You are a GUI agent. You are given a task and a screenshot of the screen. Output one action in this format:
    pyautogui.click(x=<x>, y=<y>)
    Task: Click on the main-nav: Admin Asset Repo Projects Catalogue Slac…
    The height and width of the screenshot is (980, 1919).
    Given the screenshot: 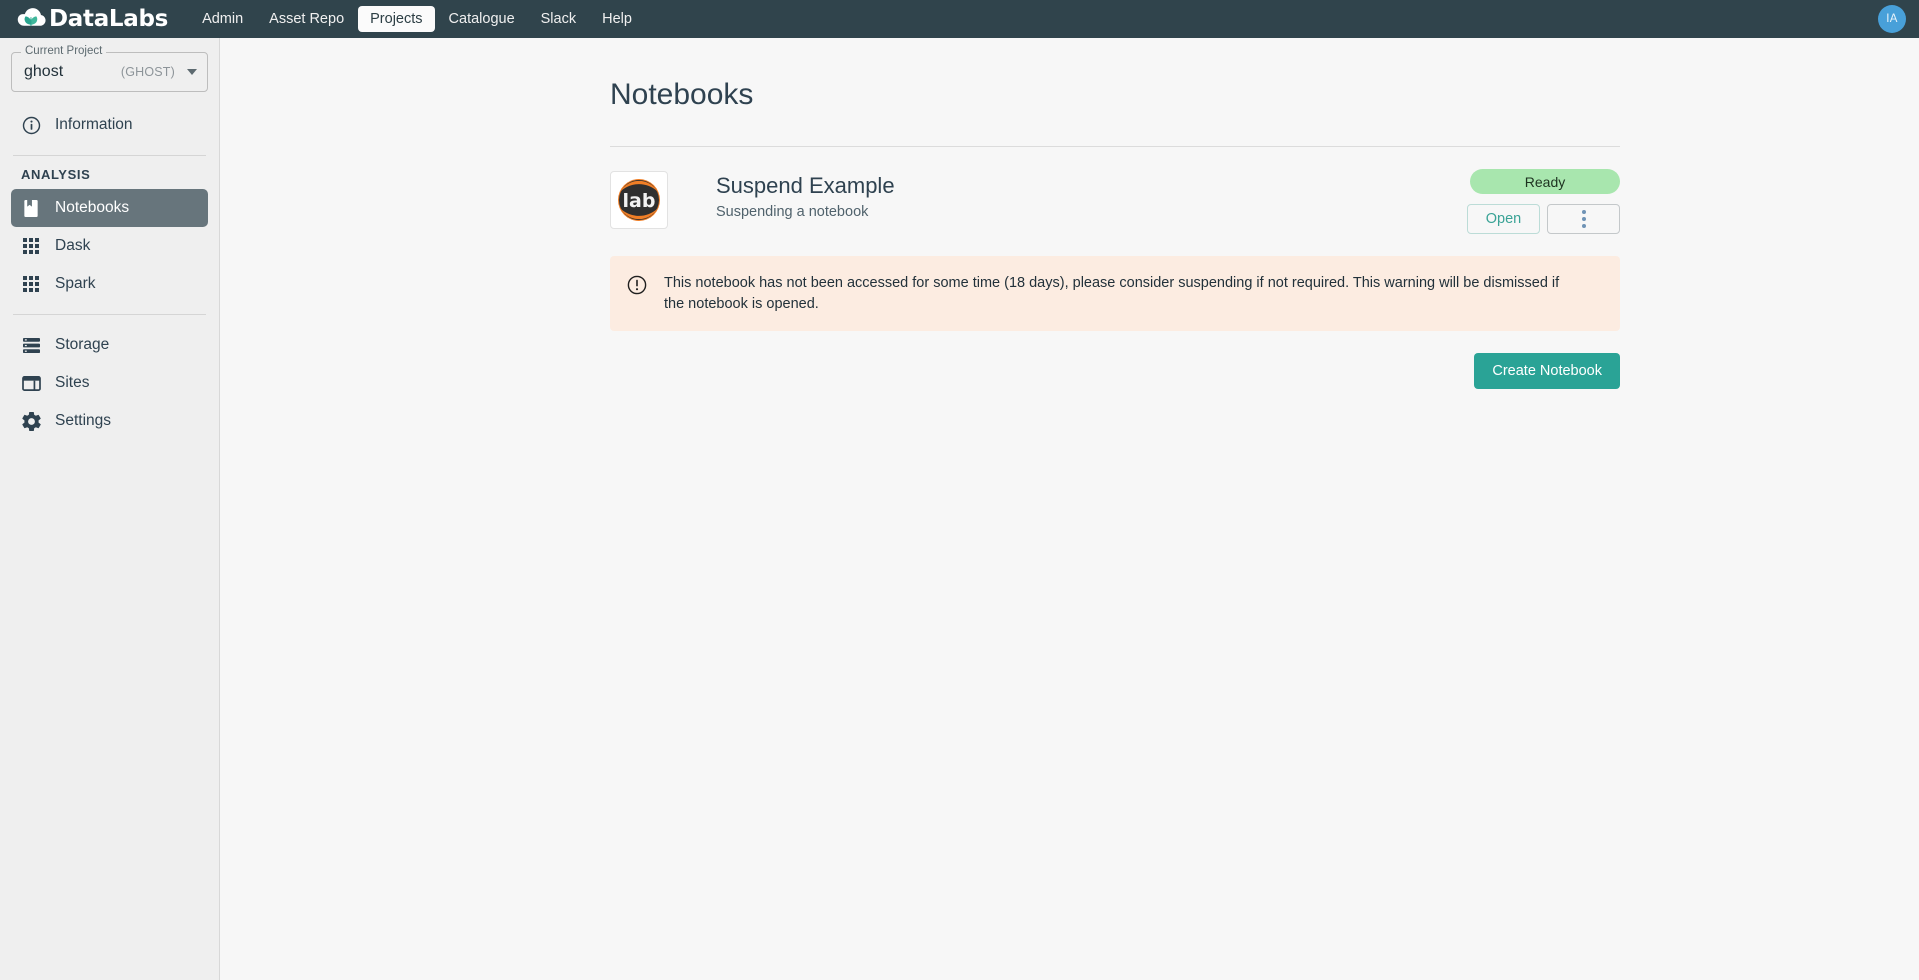 What is the action you would take?
    pyautogui.click(x=417, y=19)
    